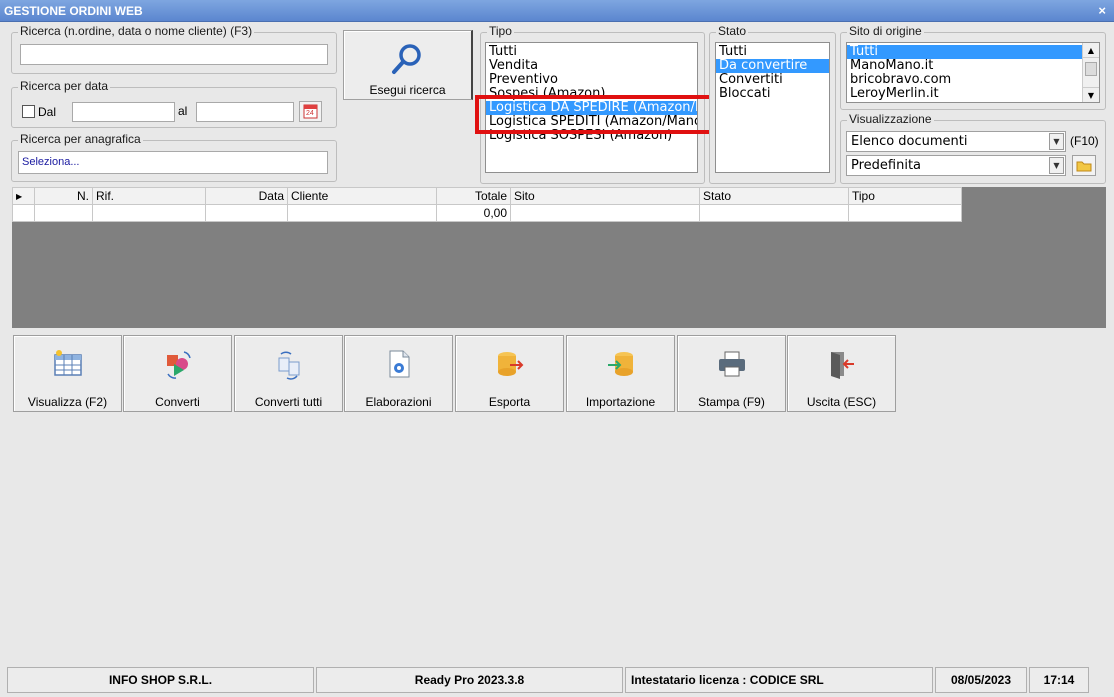  I want to click on folder-icon, so click(1084, 166).